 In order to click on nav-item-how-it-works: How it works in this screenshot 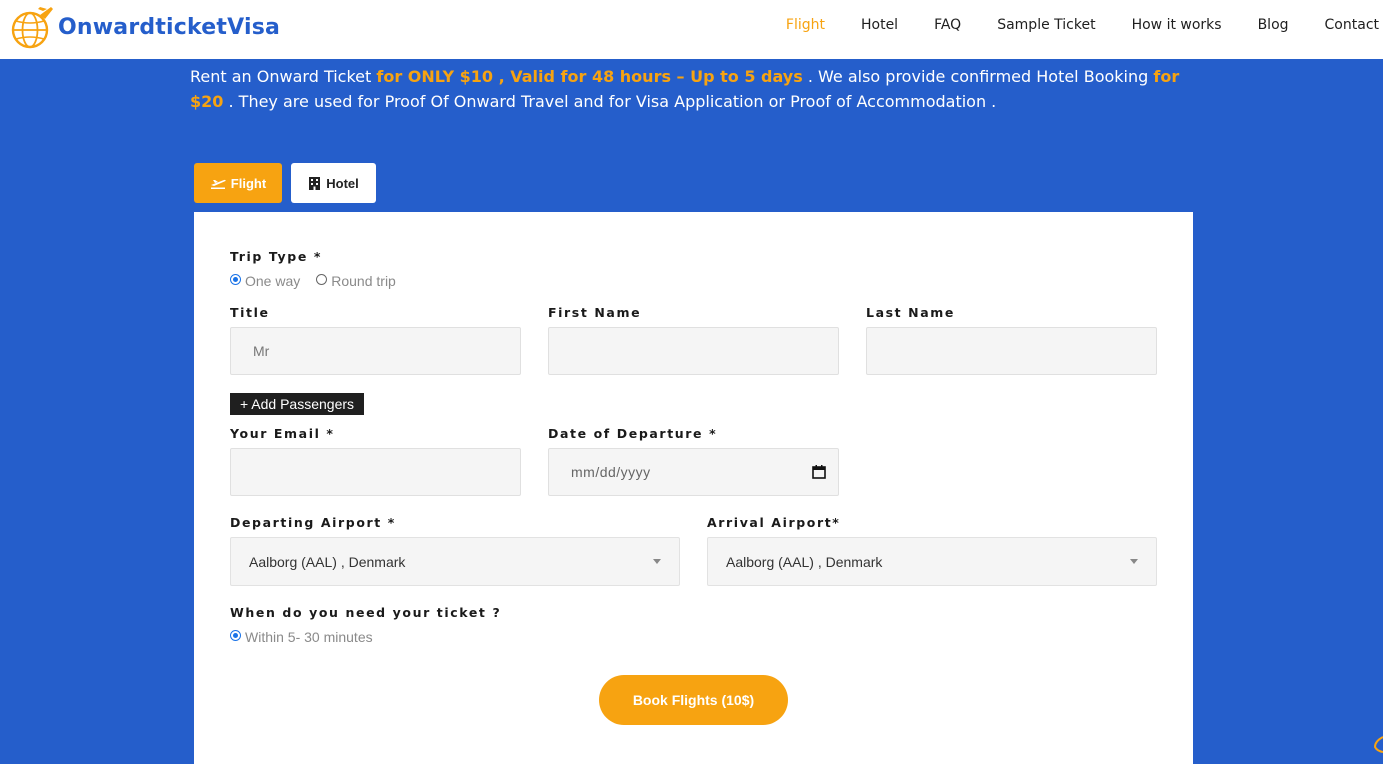, I will do `click(1177, 25)`.